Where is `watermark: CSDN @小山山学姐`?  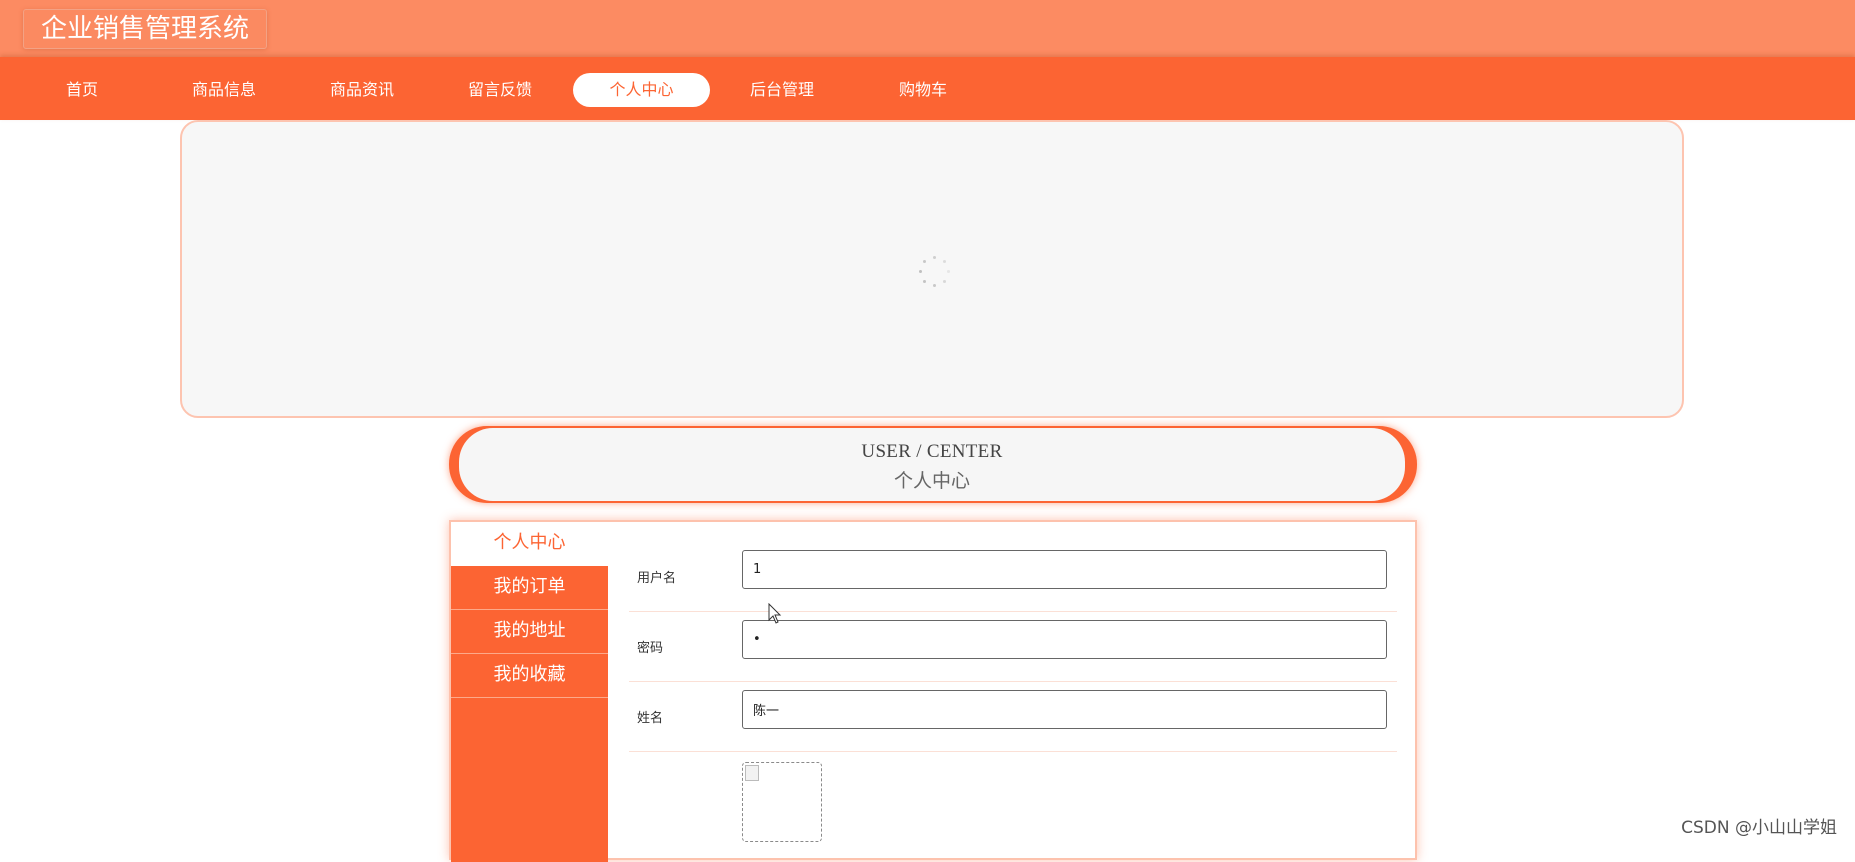
watermark: CSDN @小山山学姐 is located at coordinates (1759, 828).